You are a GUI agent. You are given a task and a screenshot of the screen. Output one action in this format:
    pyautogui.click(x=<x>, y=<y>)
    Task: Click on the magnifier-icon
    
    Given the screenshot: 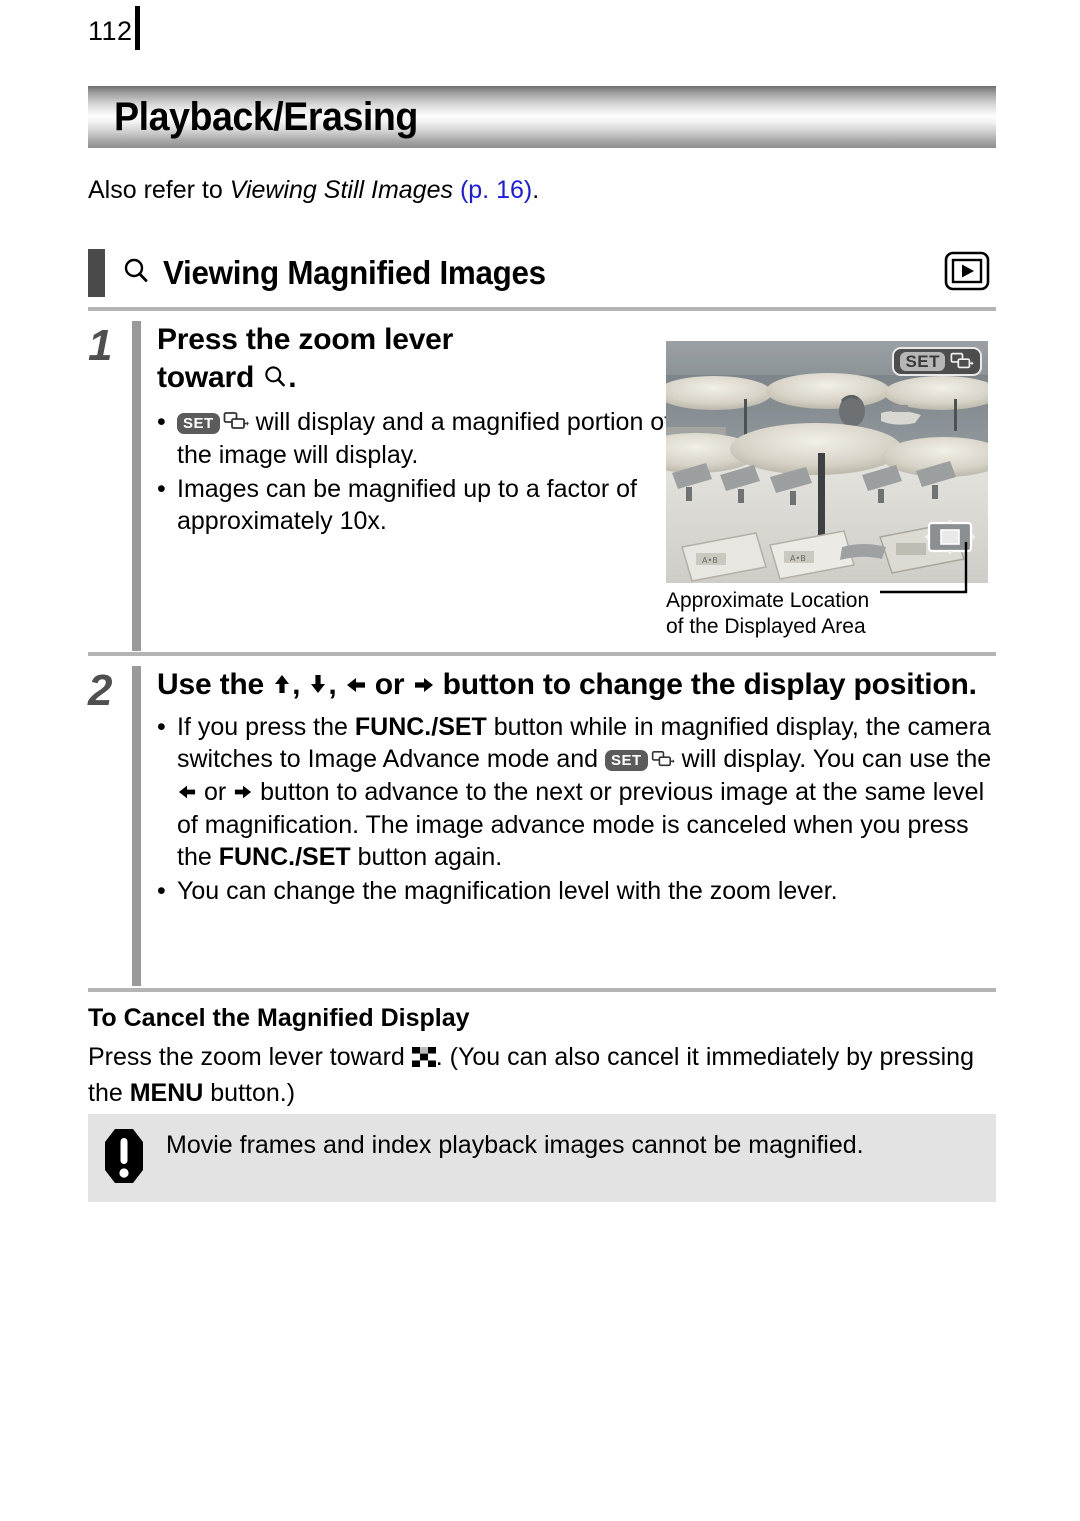 What is the action you would take?
    pyautogui.click(x=136, y=273)
    